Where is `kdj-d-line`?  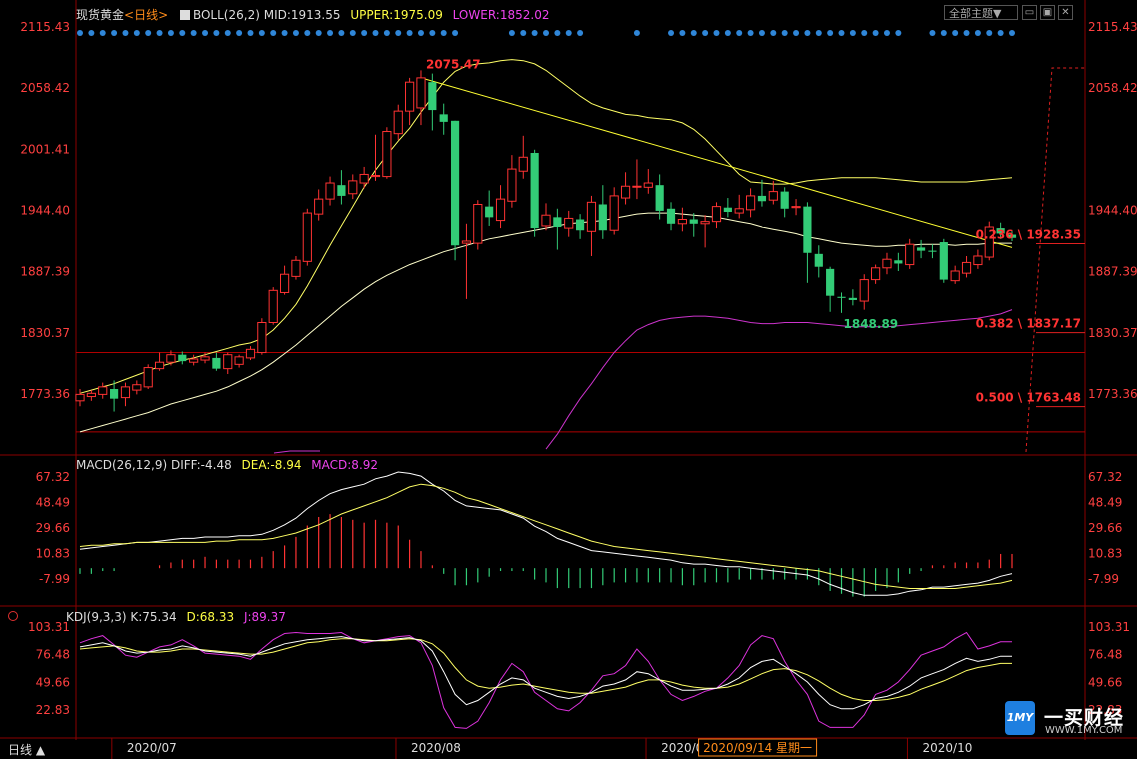 kdj-d-line is located at coordinates (545, 669).